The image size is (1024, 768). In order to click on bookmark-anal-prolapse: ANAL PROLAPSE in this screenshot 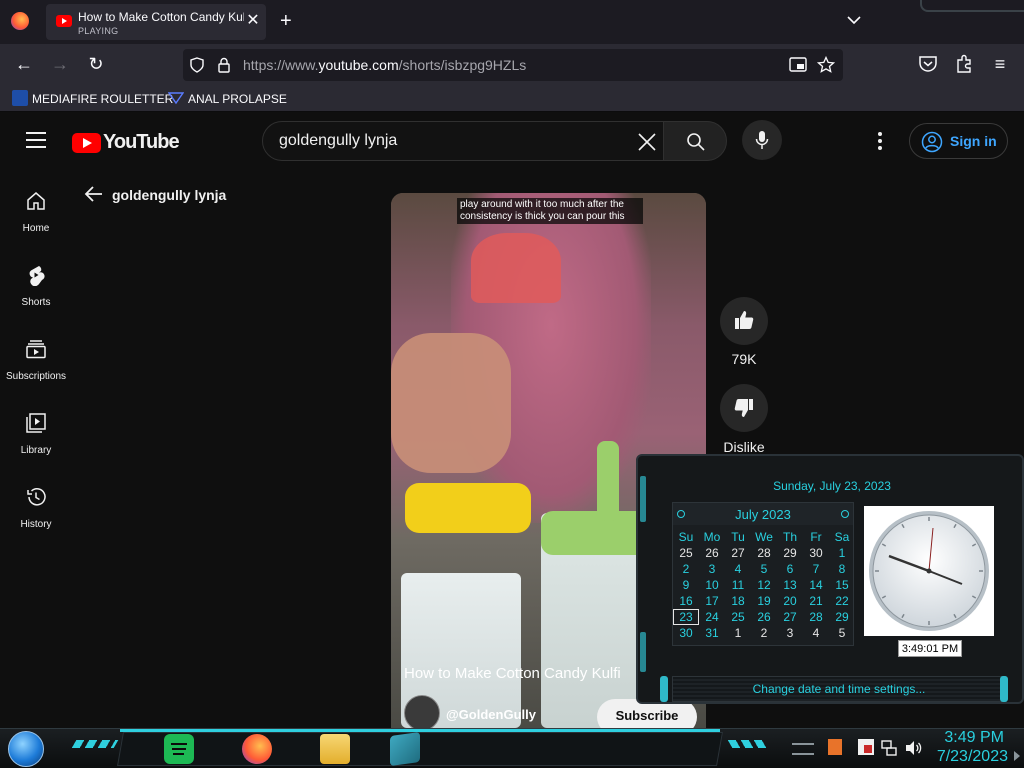, I will do `click(227, 98)`.